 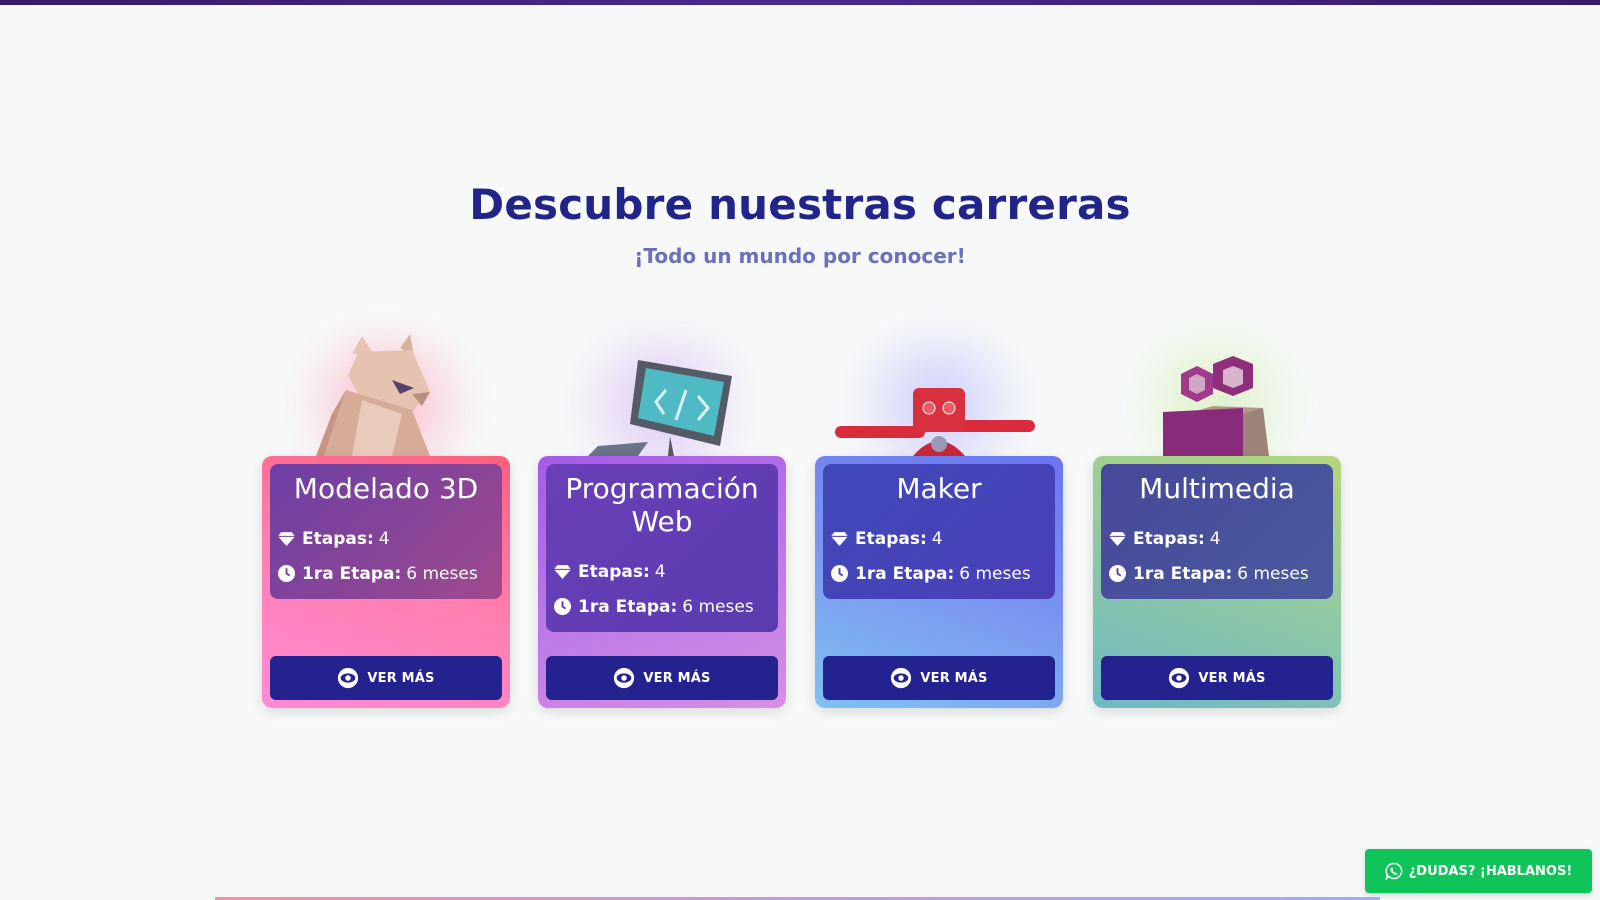 I want to click on card-title: Modelado 3D, so click(x=386, y=488).